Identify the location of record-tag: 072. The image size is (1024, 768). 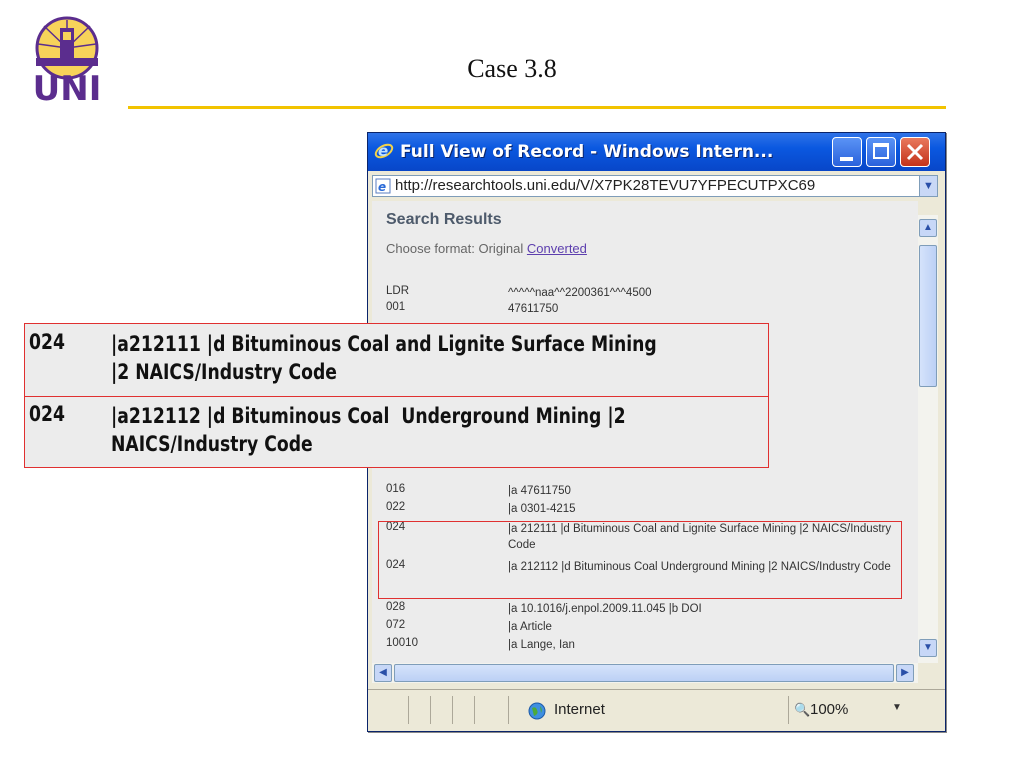
(396, 625).